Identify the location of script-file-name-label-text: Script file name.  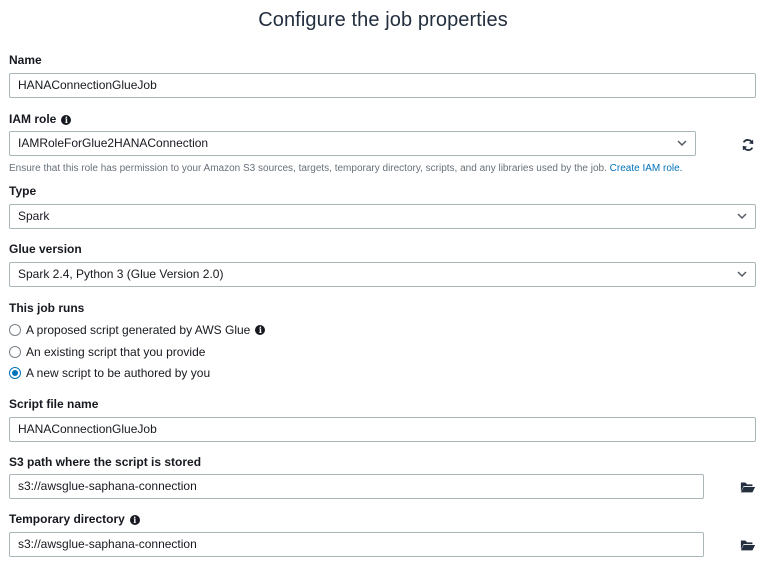
(54, 404).